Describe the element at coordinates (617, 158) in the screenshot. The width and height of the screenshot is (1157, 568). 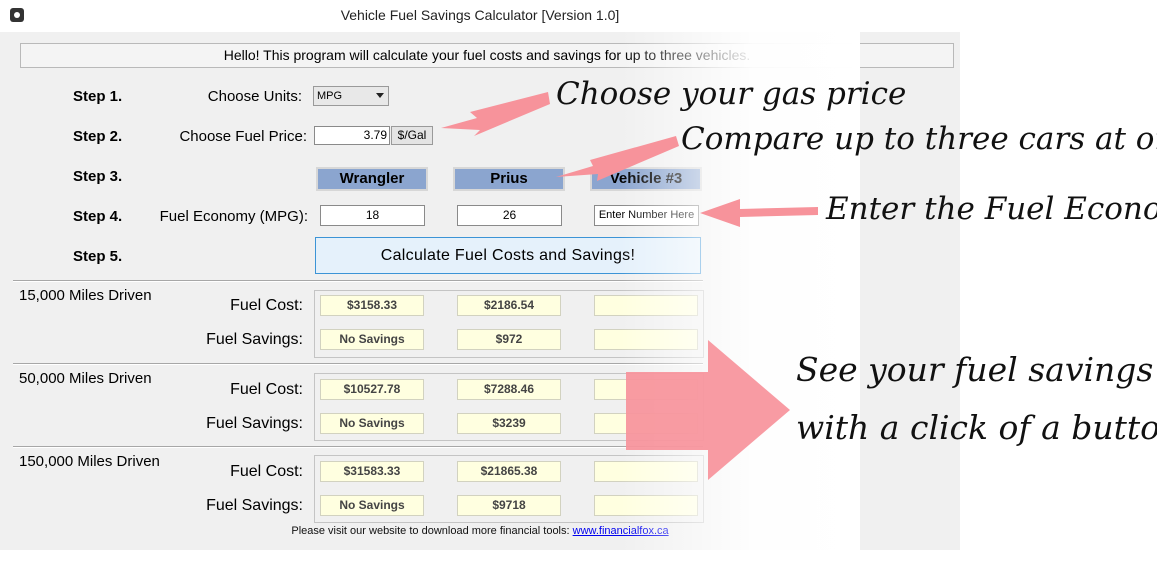
I see `compare-arrow` at that location.